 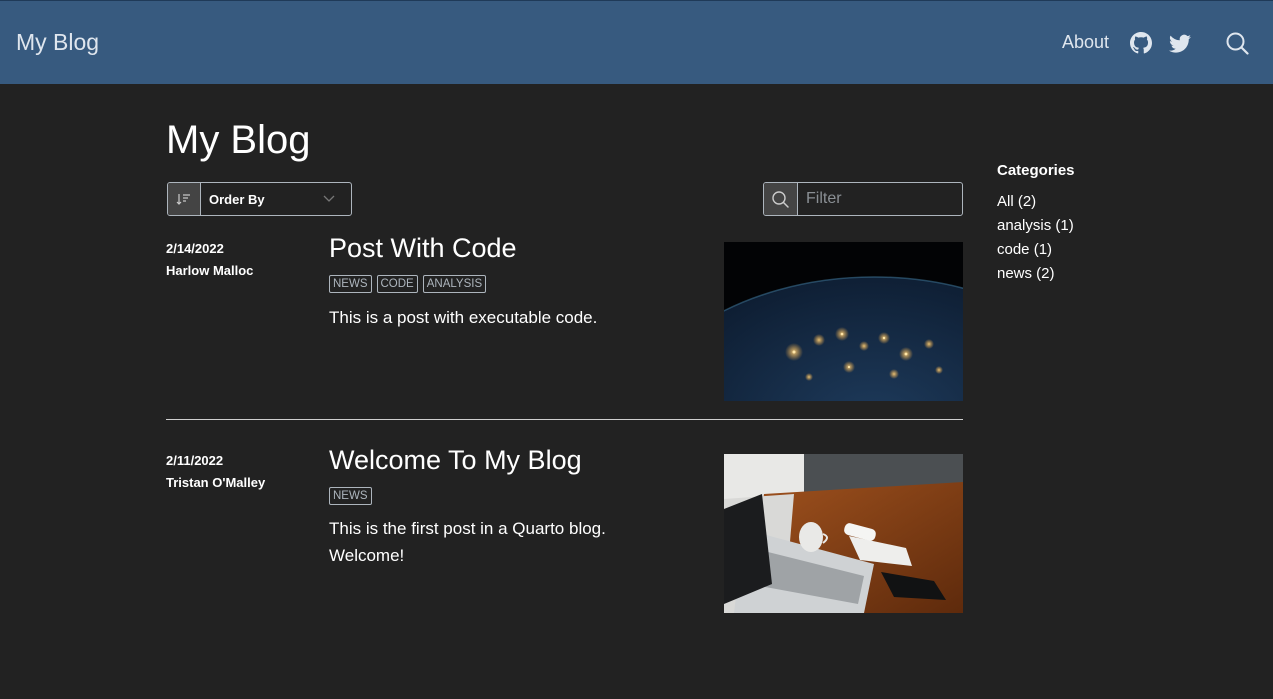 What do you see at coordinates (238, 140) in the screenshot?
I see `page-title: My Blog` at bounding box center [238, 140].